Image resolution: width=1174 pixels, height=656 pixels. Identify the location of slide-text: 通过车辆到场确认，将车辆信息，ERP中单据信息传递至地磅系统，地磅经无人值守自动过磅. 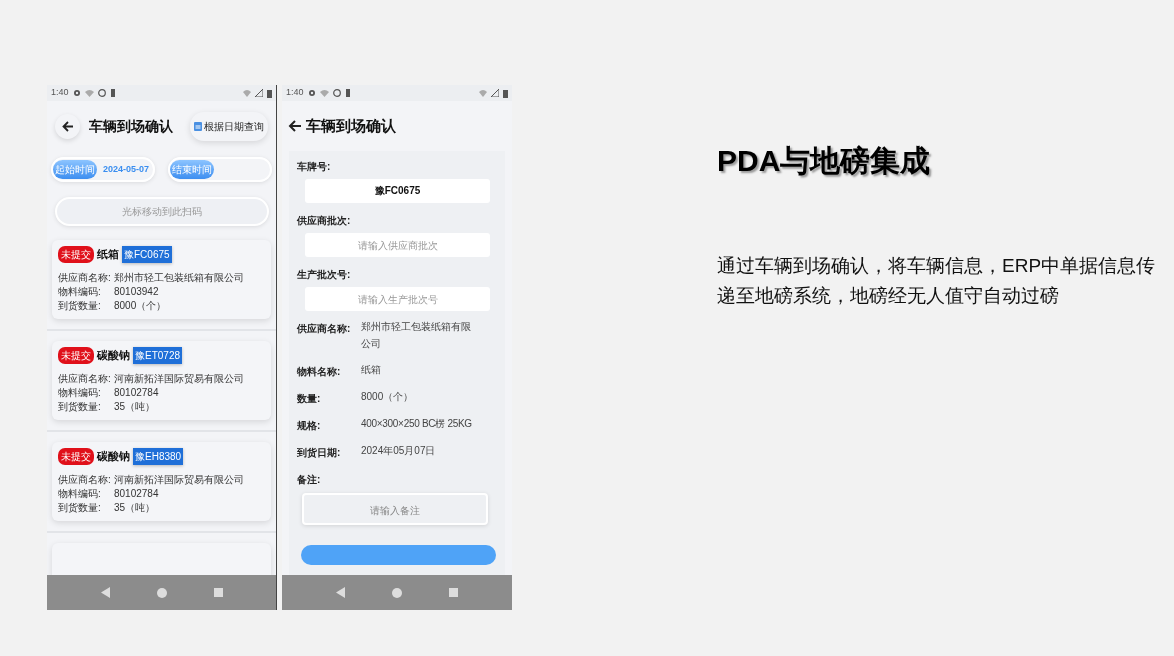
(937, 281).